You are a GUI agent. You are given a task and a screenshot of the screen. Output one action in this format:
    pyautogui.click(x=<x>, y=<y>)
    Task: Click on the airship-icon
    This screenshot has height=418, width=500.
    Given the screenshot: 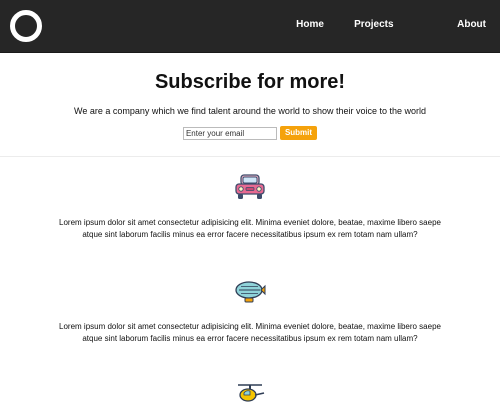 What is the action you would take?
    pyautogui.click(x=250, y=292)
    